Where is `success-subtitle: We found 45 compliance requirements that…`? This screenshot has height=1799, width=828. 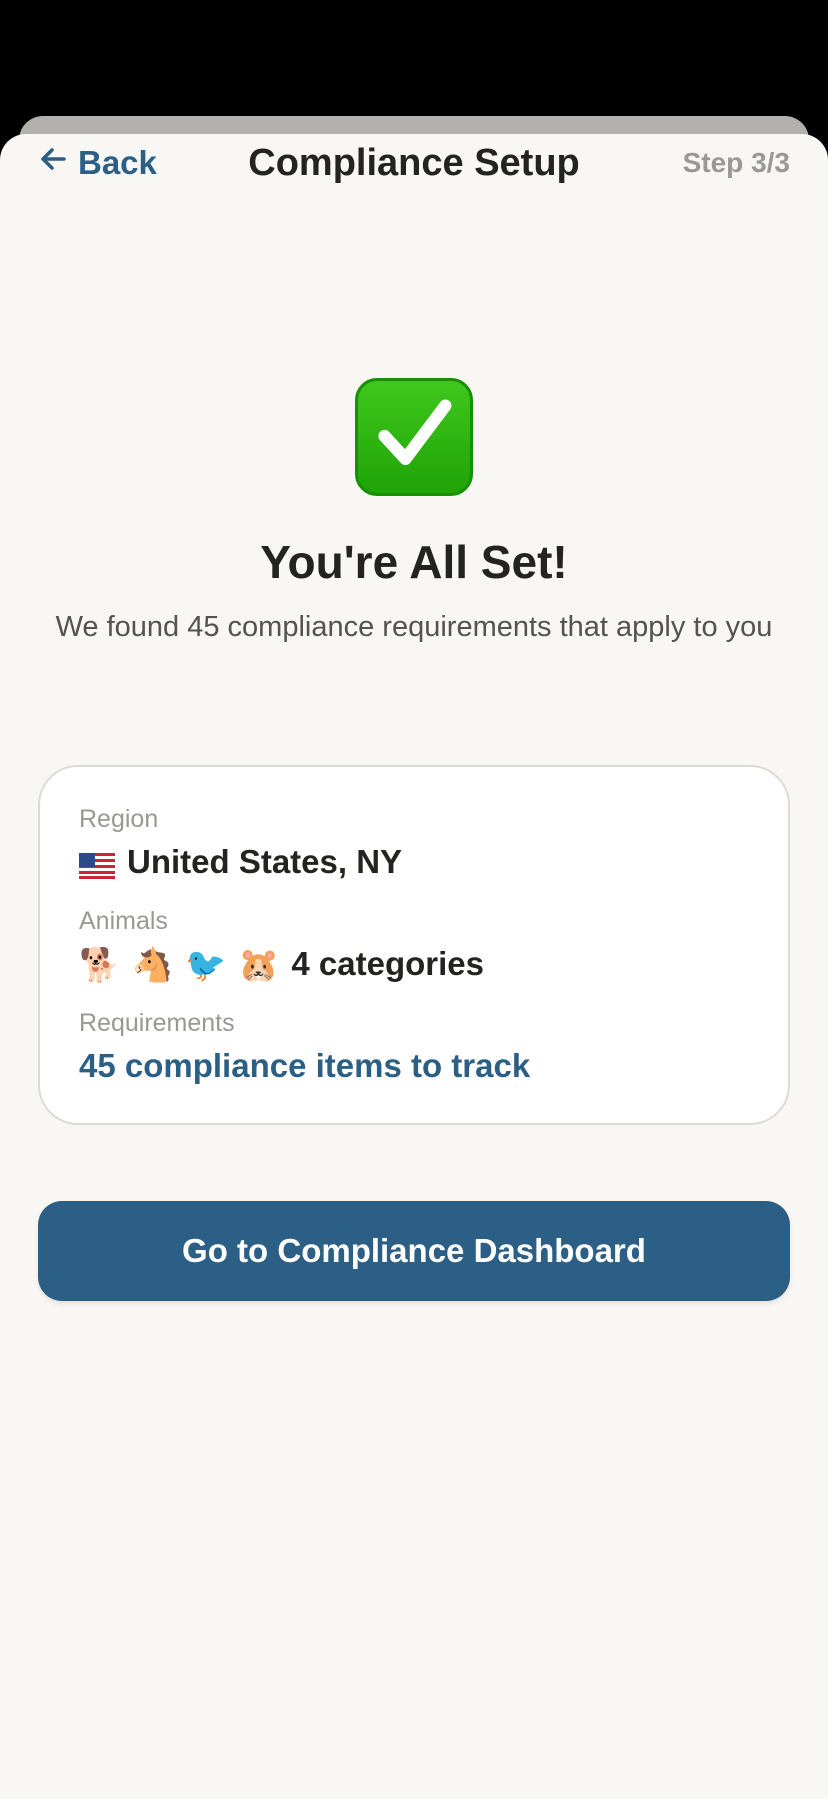
success-subtitle: We found 45 compliance requirements that… is located at coordinates (414, 627).